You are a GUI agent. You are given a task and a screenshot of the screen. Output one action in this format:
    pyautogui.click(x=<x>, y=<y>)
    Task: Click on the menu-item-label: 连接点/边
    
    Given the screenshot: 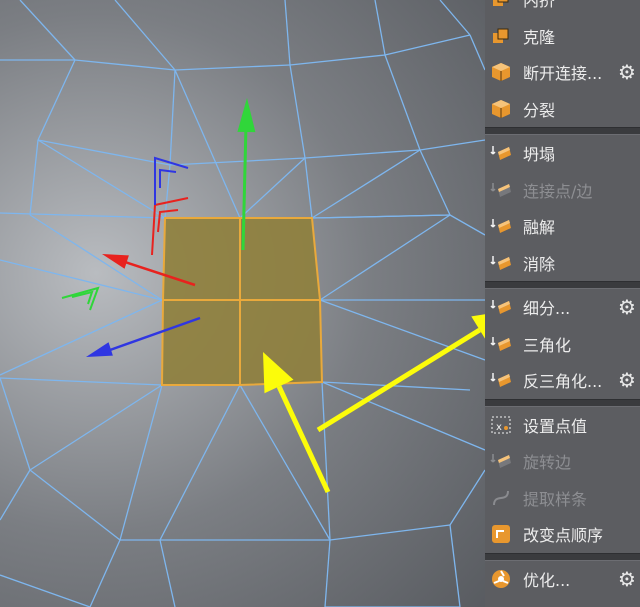 What is the action you would take?
    pyautogui.click(x=558, y=191)
    